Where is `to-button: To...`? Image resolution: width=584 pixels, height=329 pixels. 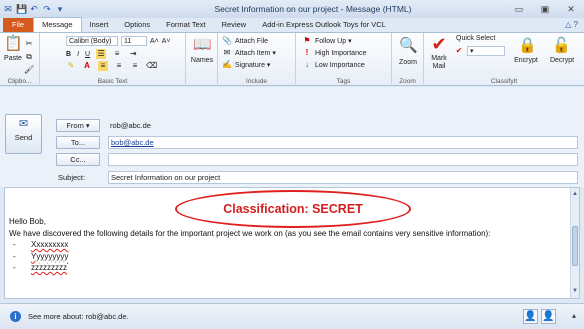
to-button: To... is located at coordinates (78, 142).